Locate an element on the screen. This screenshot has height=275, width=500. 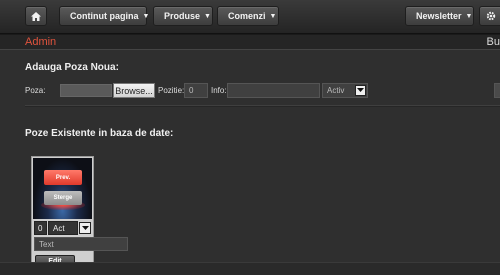
newsletter-menu: Newsletter ▼ is located at coordinates (439, 16).